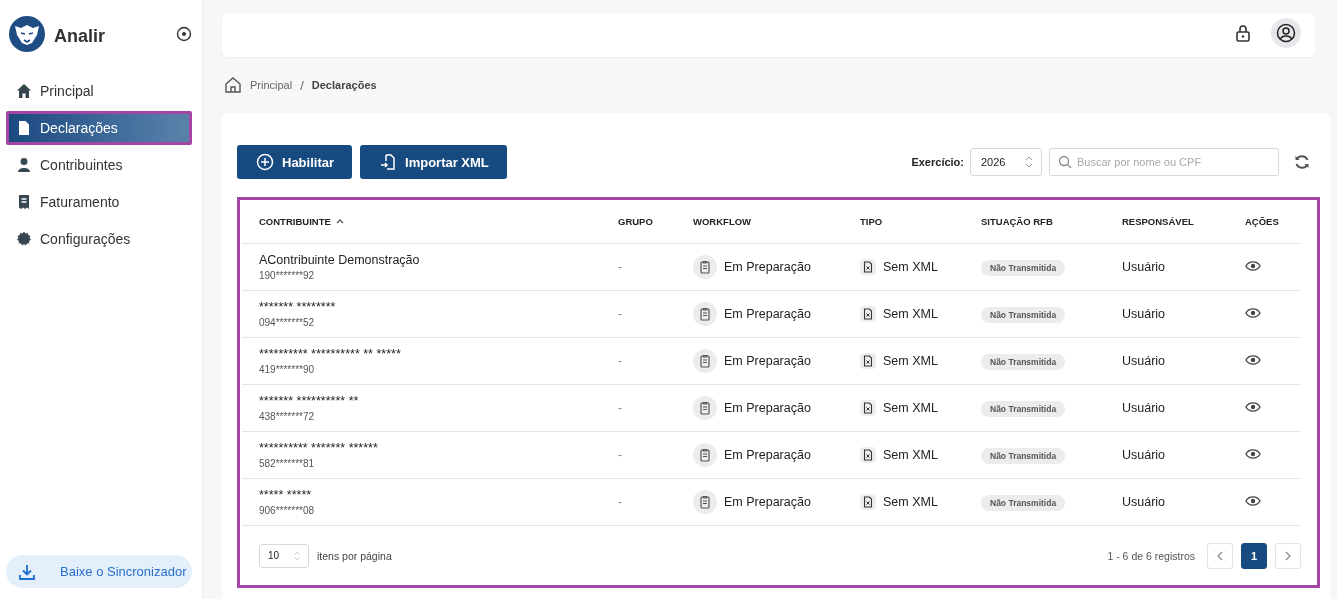 The height and width of the screenshot is (599, 1337). Describe the element at coordinates (1288, 555) in the screenshot. I see `chevron-right-icon` at that location.